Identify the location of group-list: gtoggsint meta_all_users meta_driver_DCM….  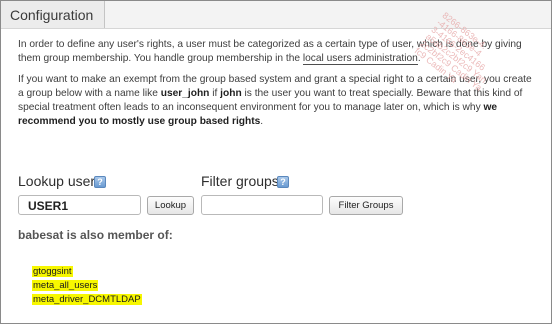
(87, 286).